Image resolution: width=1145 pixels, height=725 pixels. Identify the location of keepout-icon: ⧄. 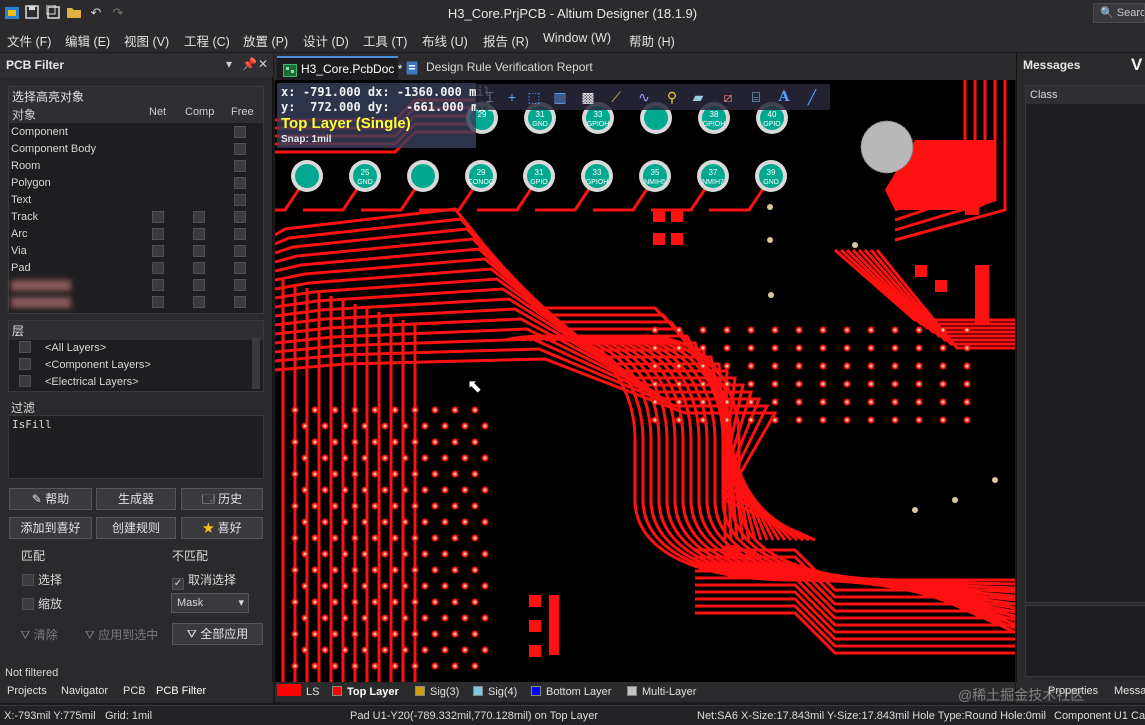
(728, 97).